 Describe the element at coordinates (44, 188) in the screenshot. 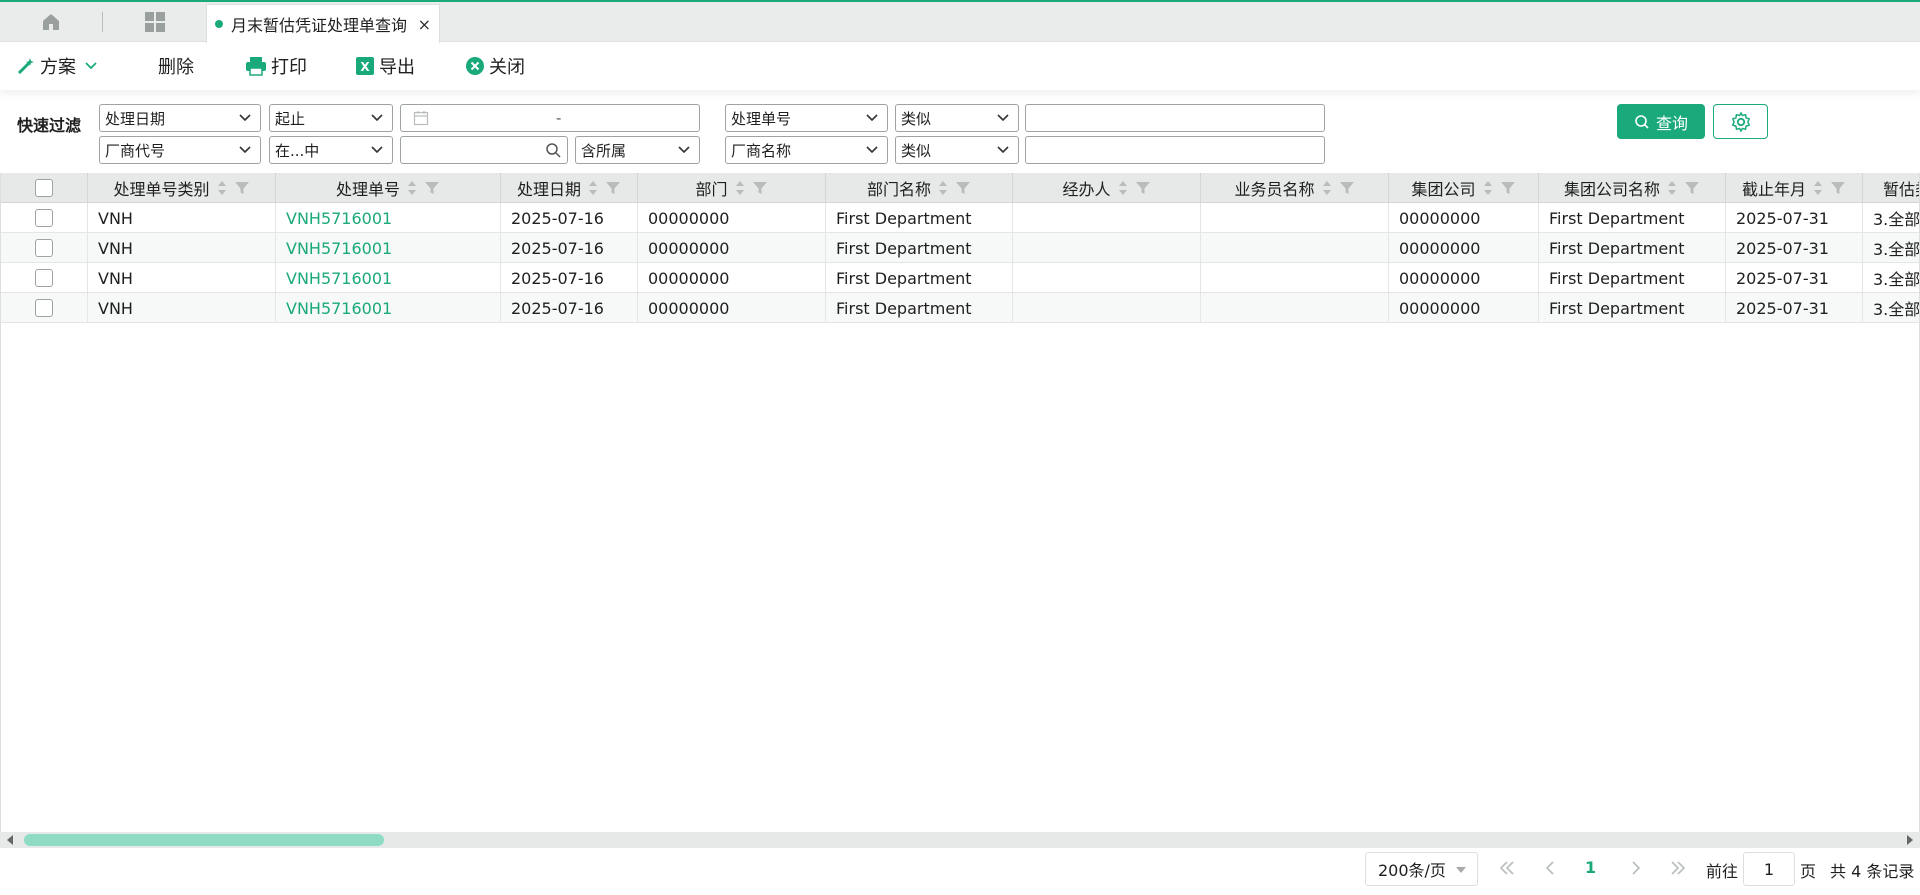

I see `select-all-checkbox` at that location.